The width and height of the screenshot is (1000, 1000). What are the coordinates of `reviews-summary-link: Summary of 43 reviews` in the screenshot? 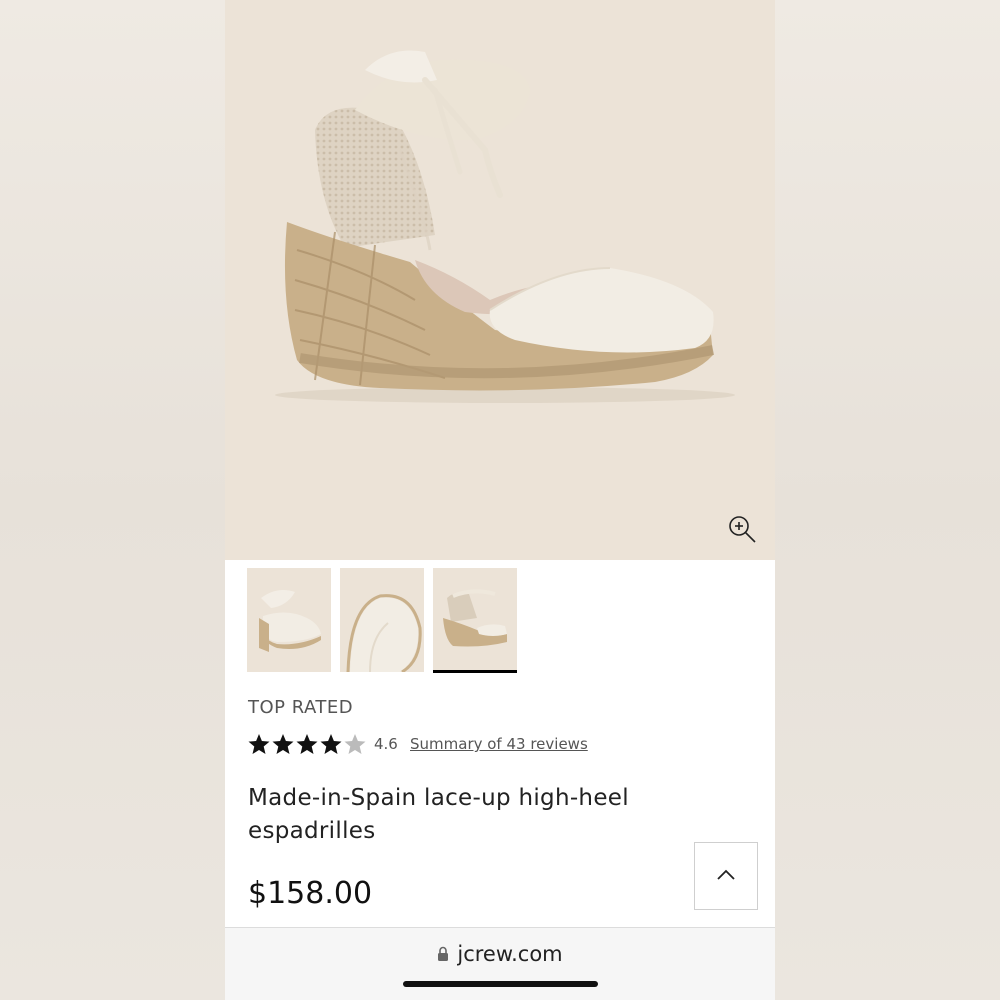 It's located at (499, 744).